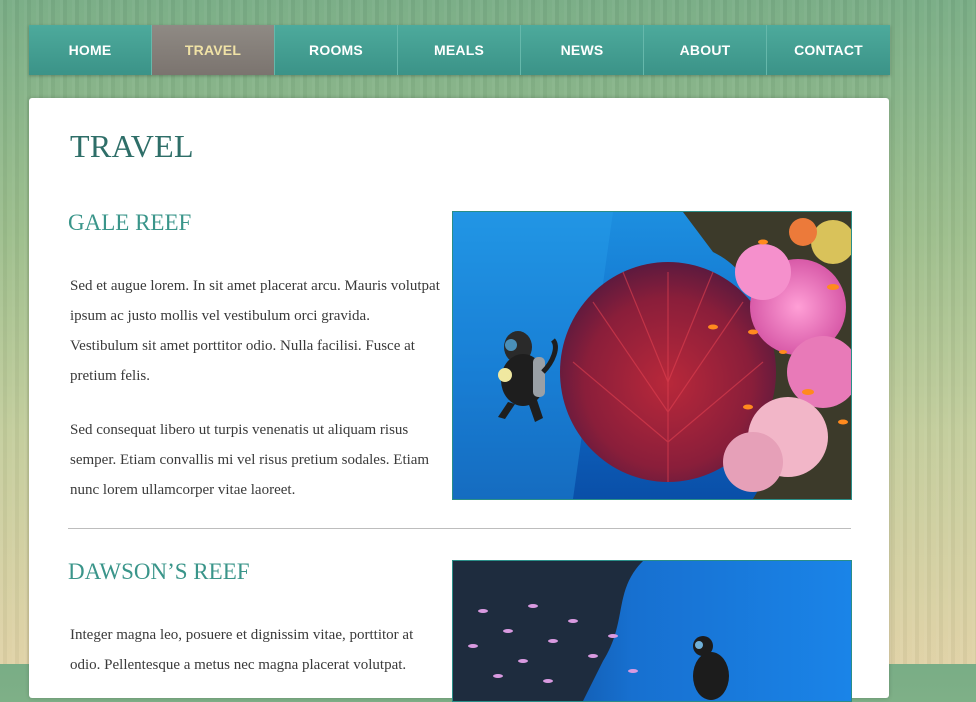 The height and width of the screenshot is (702, 976). Describe the element at coordinates (132, 146) in the screenshot. I see `page-title: TRAVEL` at that location.